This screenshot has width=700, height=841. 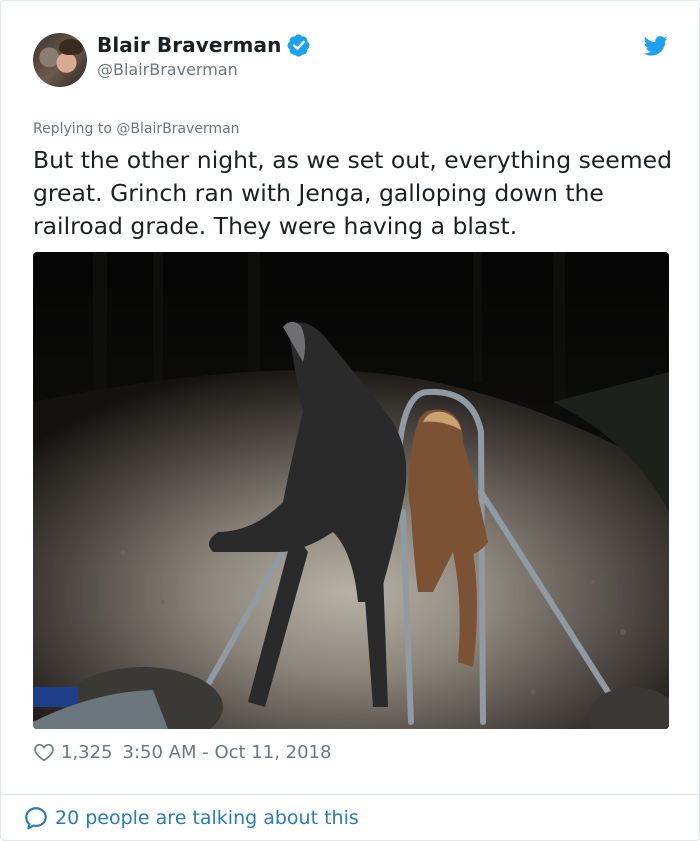 I want to click on tweet-meta: 1,325 3:50 AM - Oct 11, 2018, so click(x=182, y=752).